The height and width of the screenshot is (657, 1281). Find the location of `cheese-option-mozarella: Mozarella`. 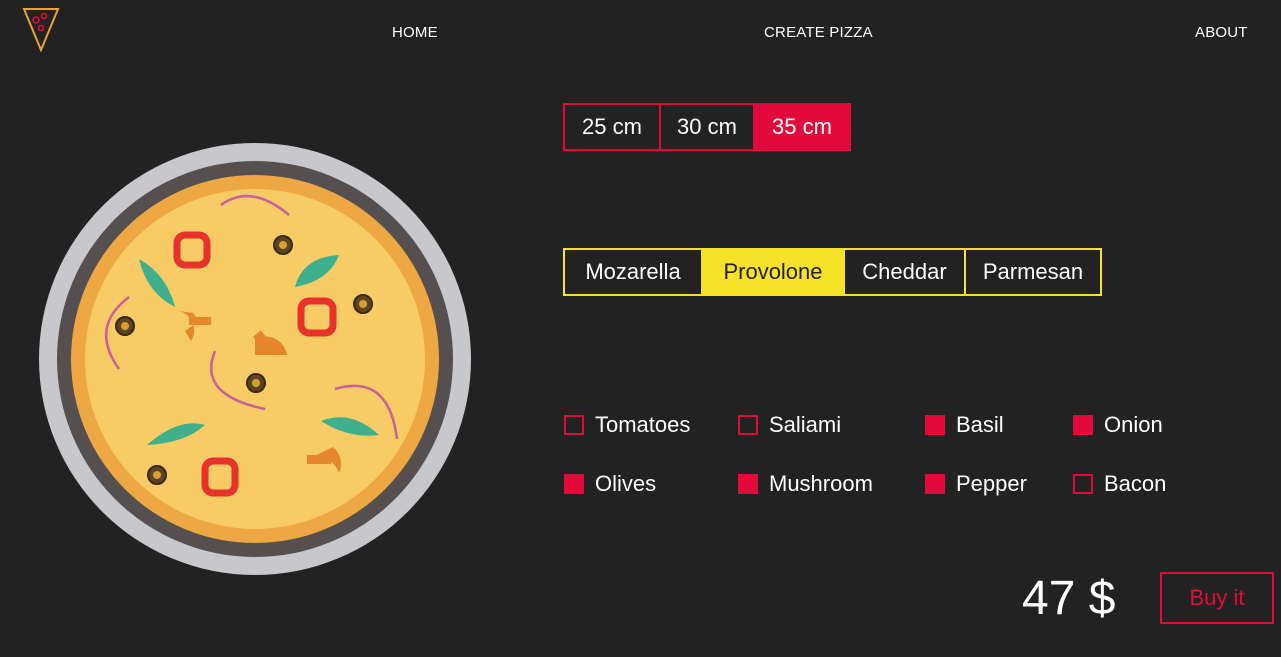

cheese-option-mozarella: Mozarella is located at coordinates (633, 272).